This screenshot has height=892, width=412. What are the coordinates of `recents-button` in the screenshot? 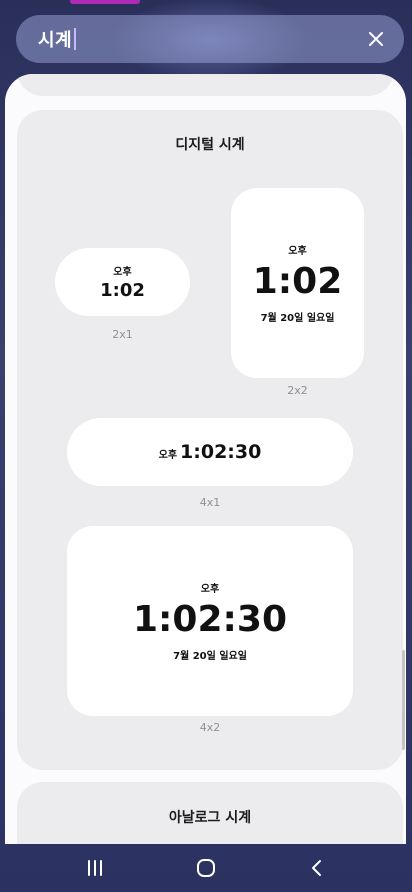 It's located at (95, 868).